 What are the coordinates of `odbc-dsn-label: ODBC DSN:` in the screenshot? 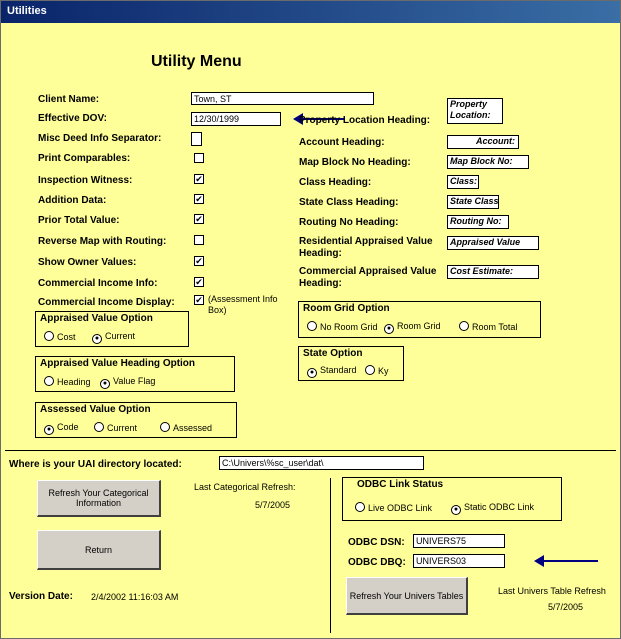 It's located at (376, 542).